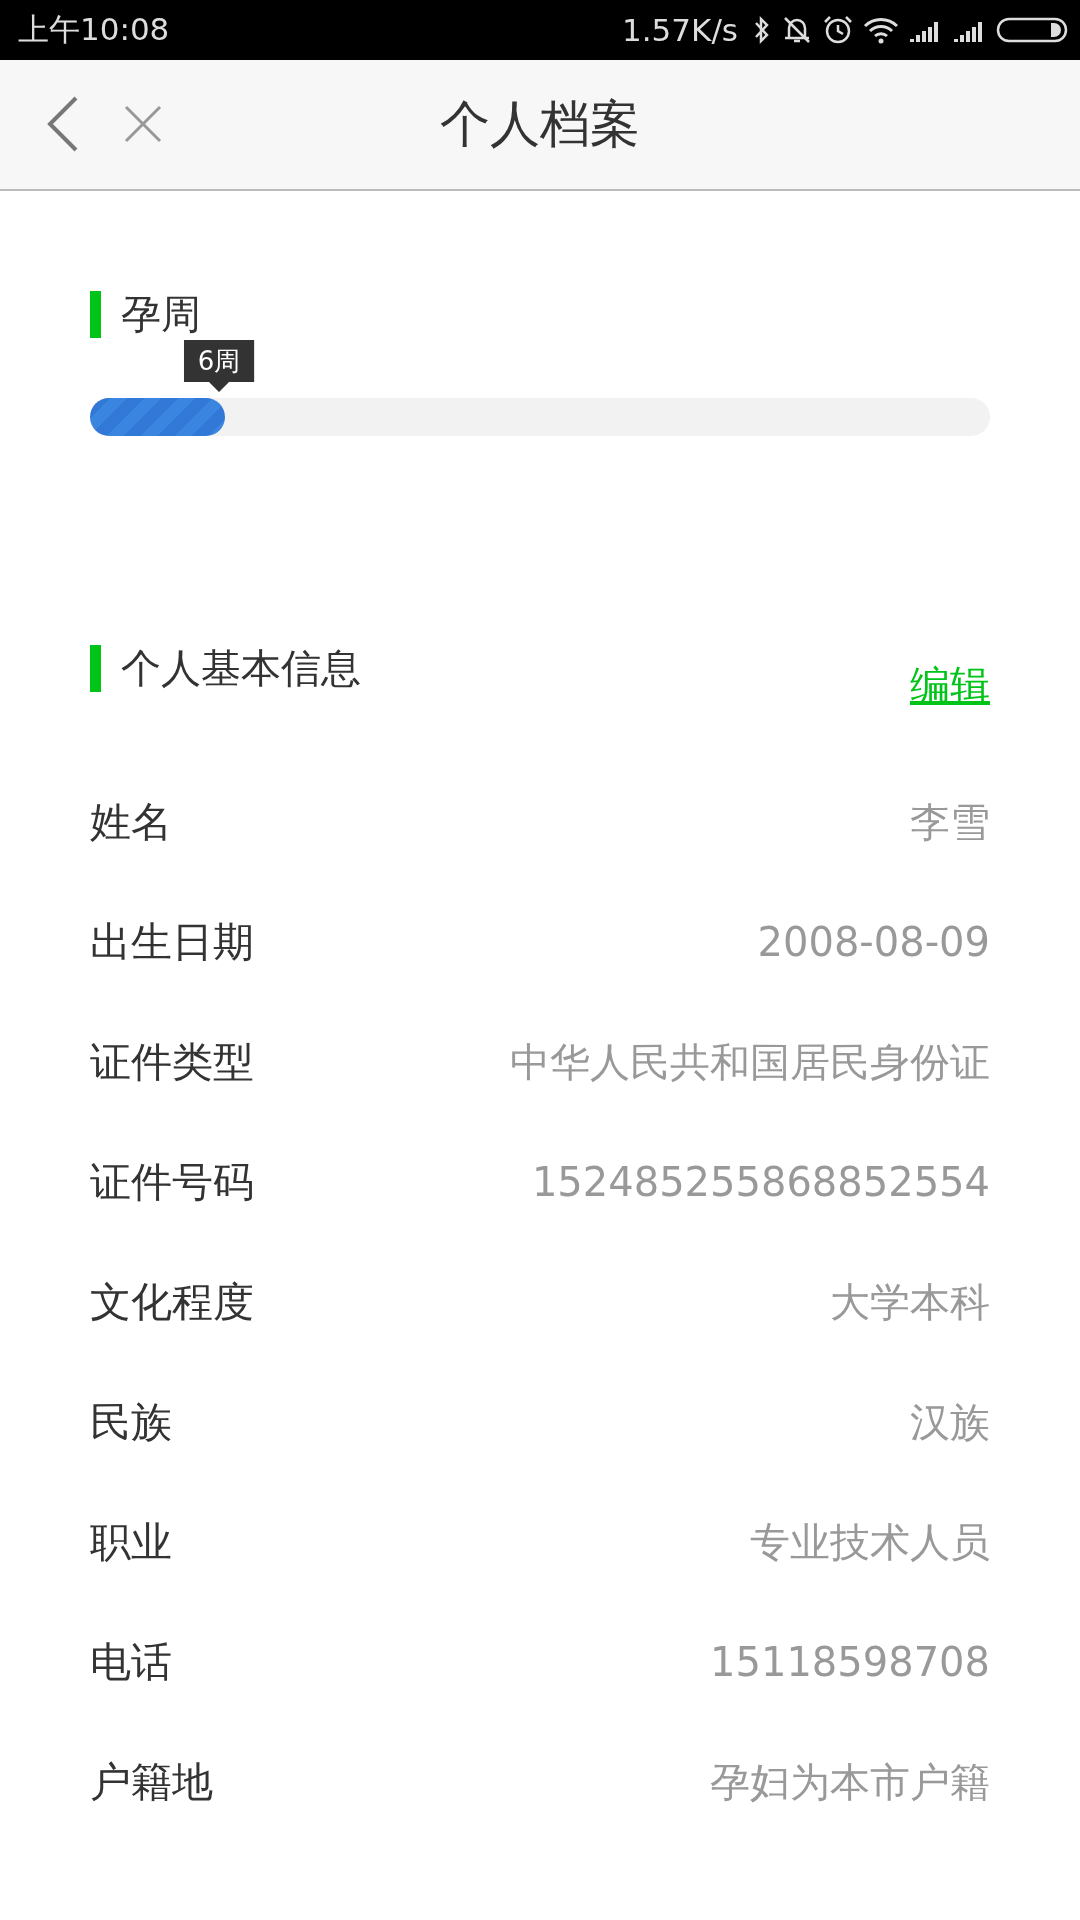  Describe the element at coordinates (172, 942) in the screenshot. I see `field-label: 出生日期` at that location.